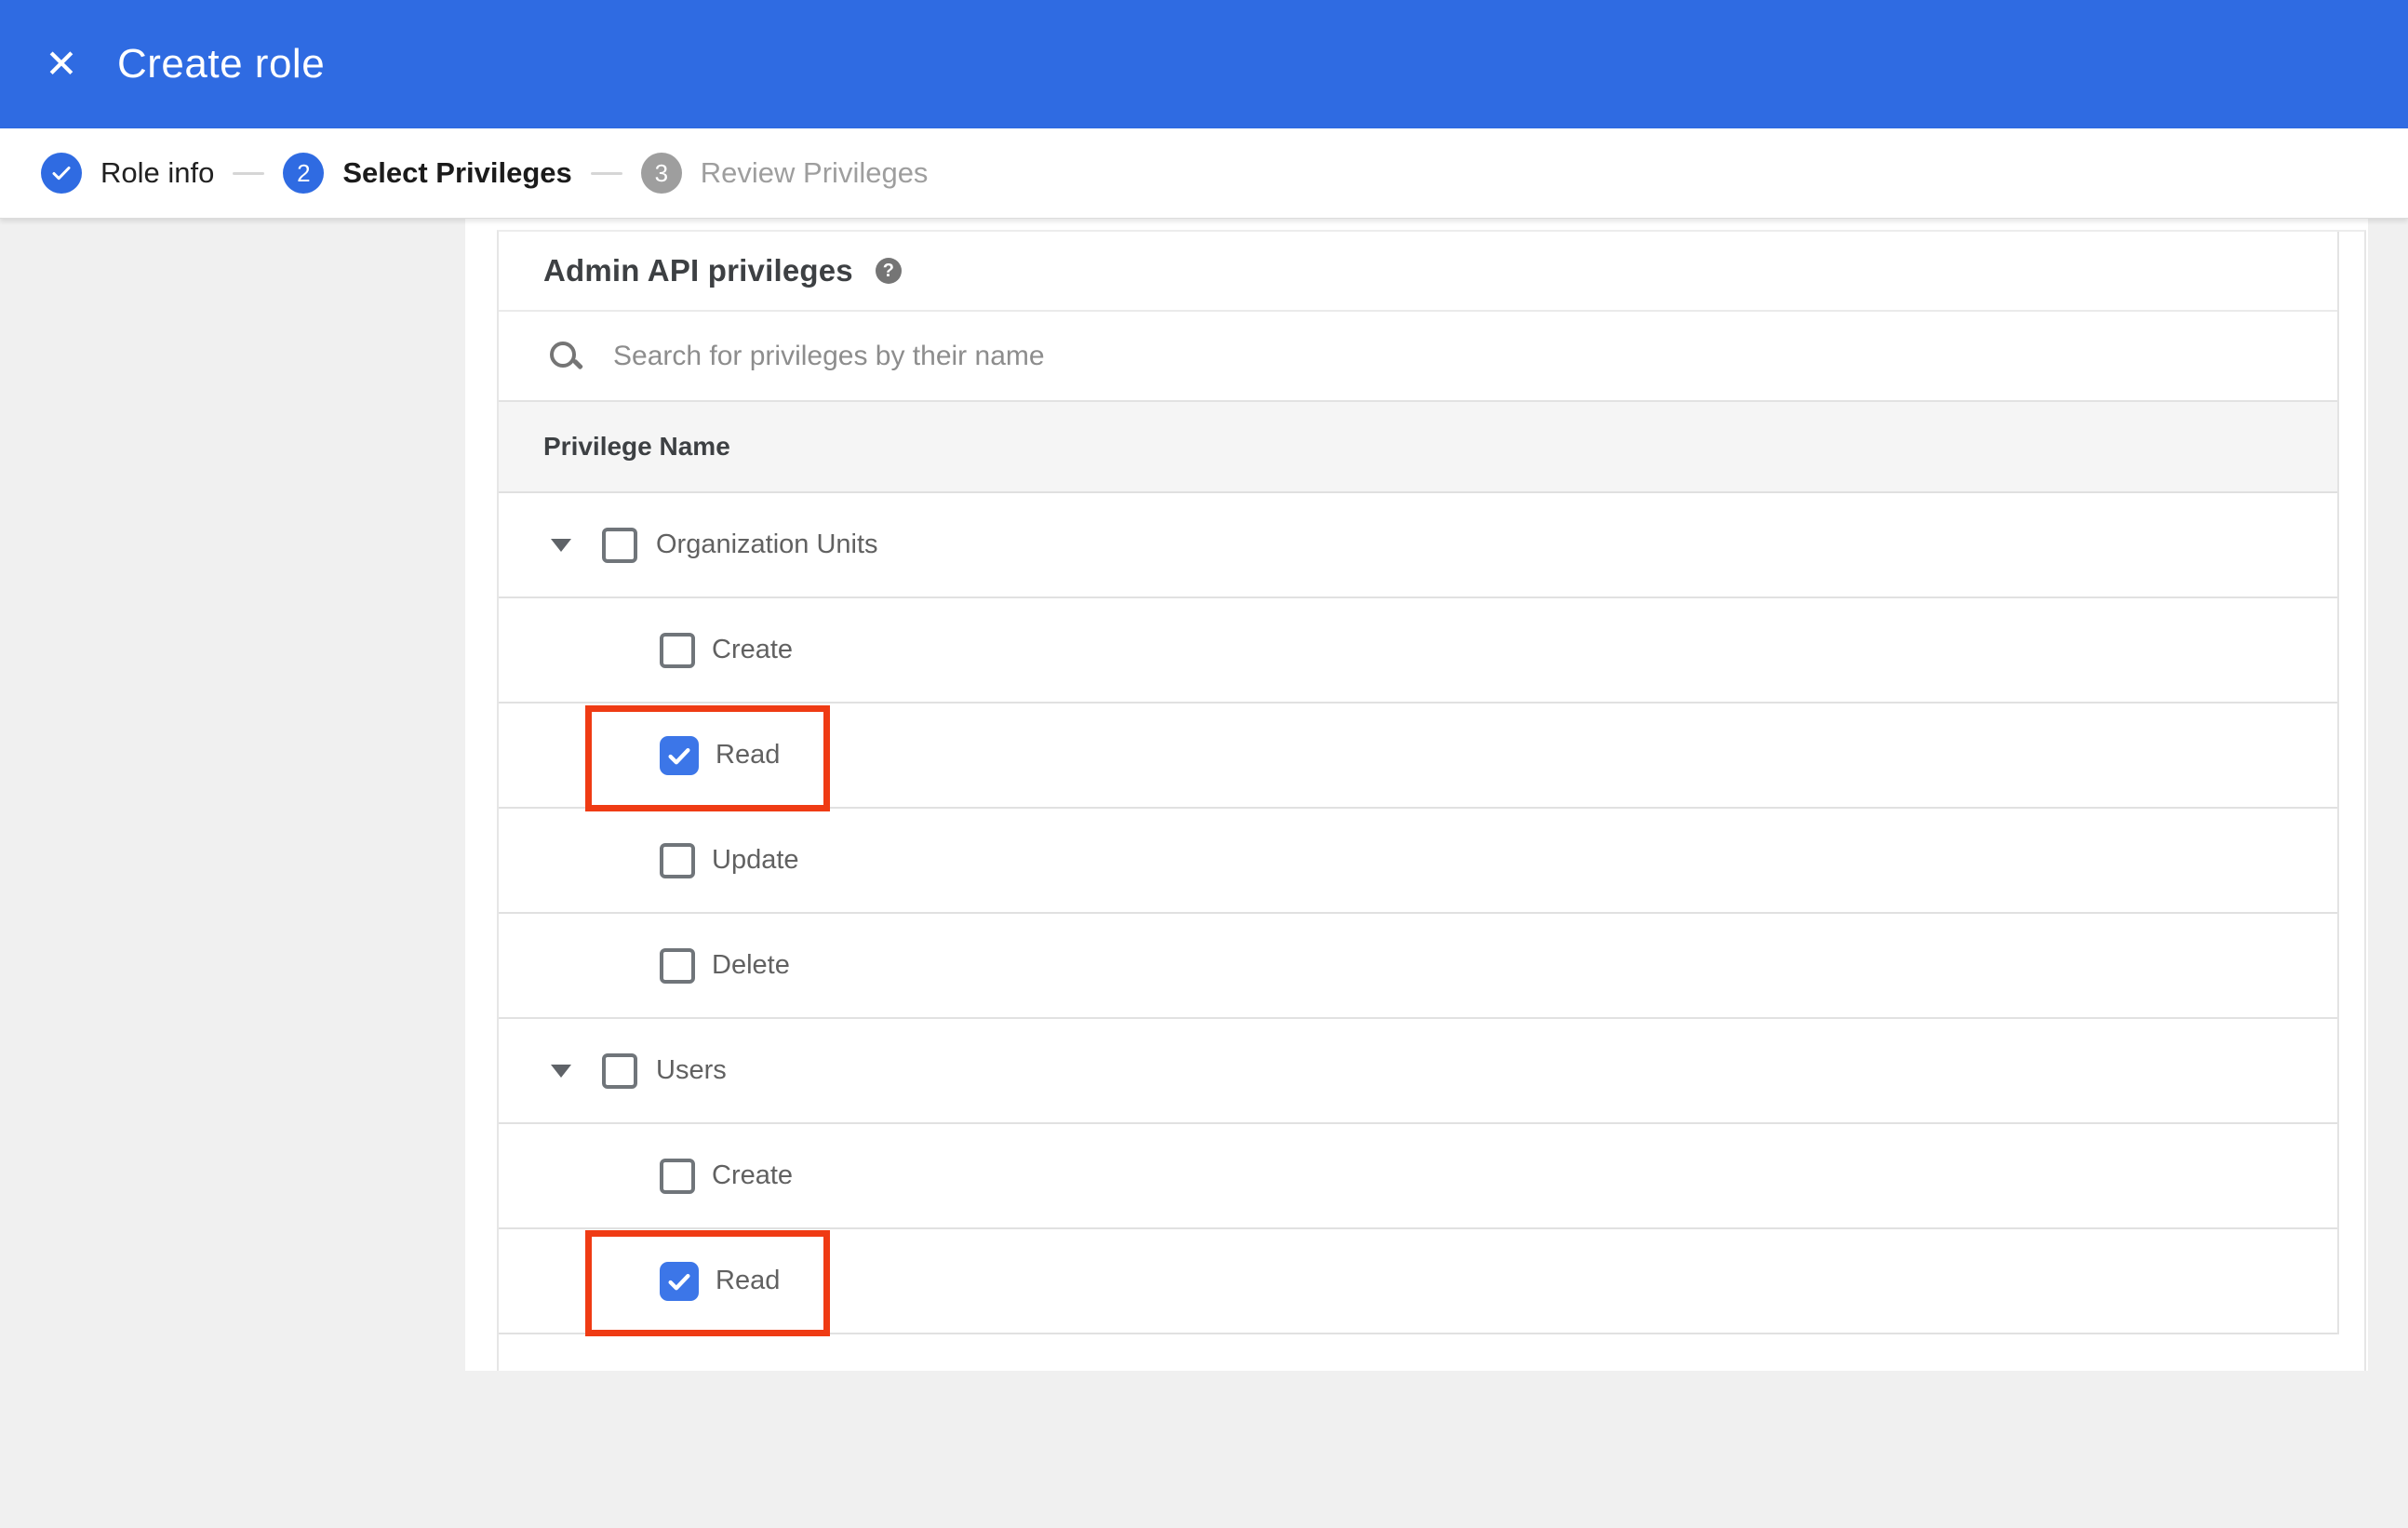  Describe the element at coordinates (1418, 1071) in the screenshot. I see `privilege-row-users: Users` at that location.